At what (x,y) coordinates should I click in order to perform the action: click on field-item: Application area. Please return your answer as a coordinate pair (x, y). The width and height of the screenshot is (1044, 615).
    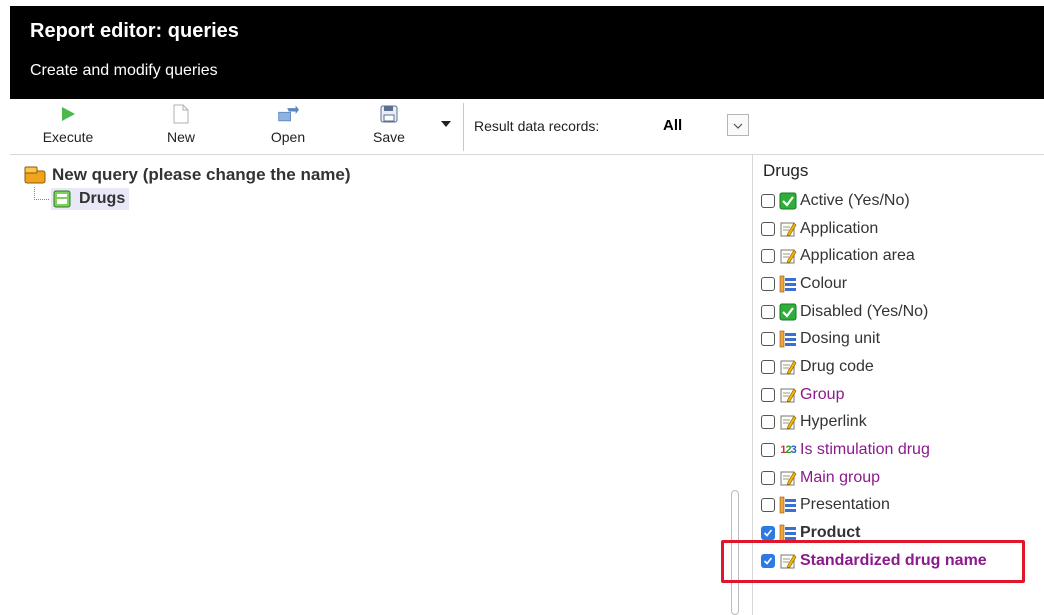
    Looking at the image, I should click on (874, 256).